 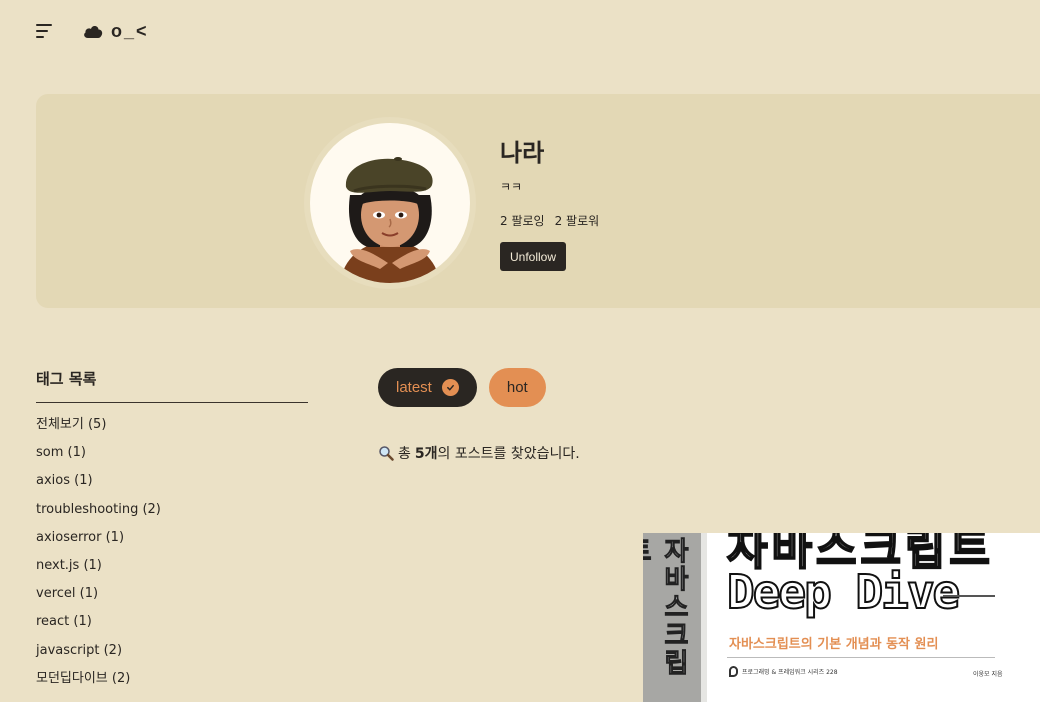 I want to click on follow-stats: 2 팔로잉 2 팔로워, so click(x=549, y=220).